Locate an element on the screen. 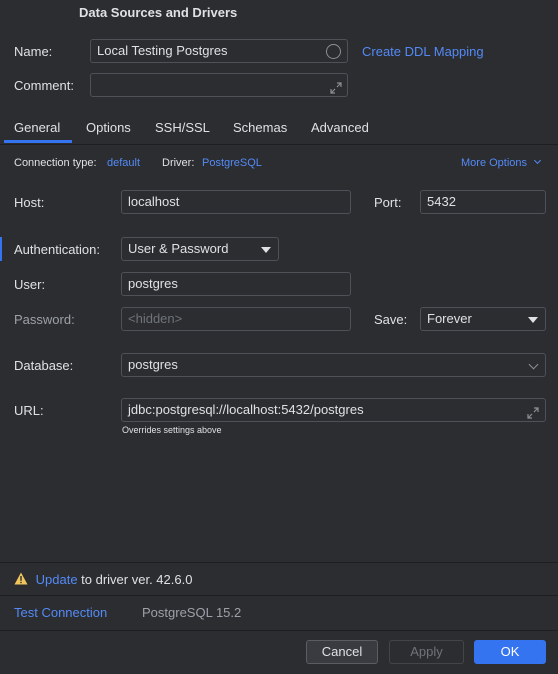 The width and height of the screenshot is (558, 674). url-hint: Overrides settings above is located at coordinates (172, 430).